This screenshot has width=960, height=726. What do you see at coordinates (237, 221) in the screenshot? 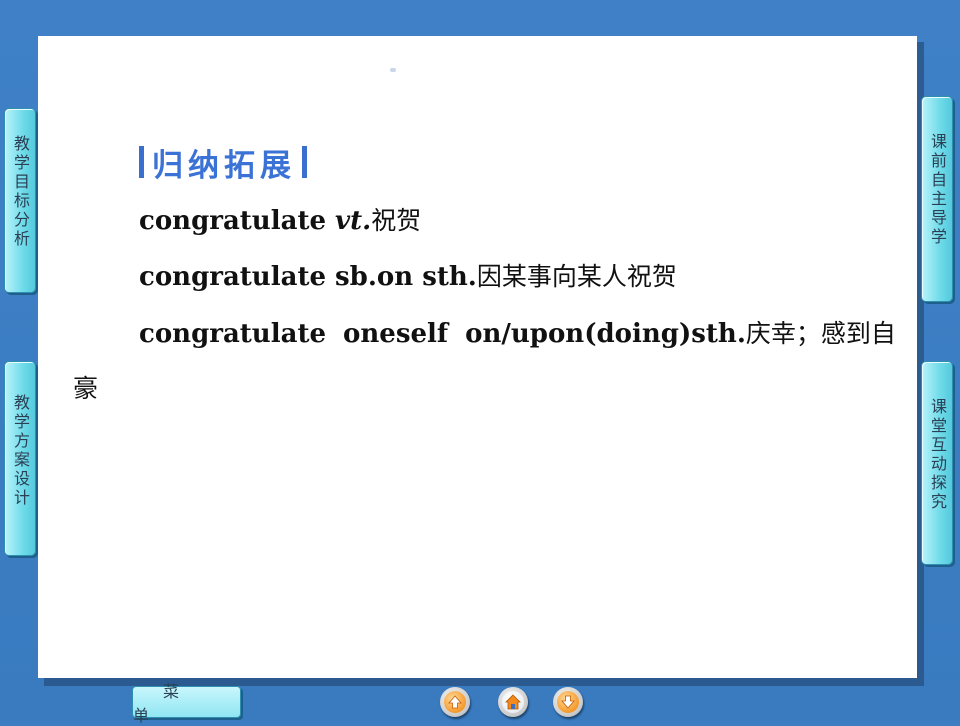
I see `english-phrase: congratulate` at bounding box center [237, 221].